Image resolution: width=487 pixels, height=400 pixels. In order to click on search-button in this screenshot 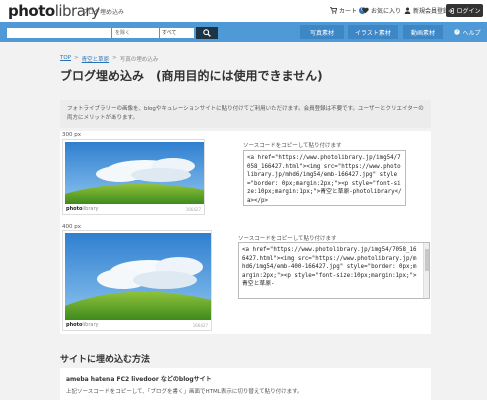, I will do `click(207, 33)`.